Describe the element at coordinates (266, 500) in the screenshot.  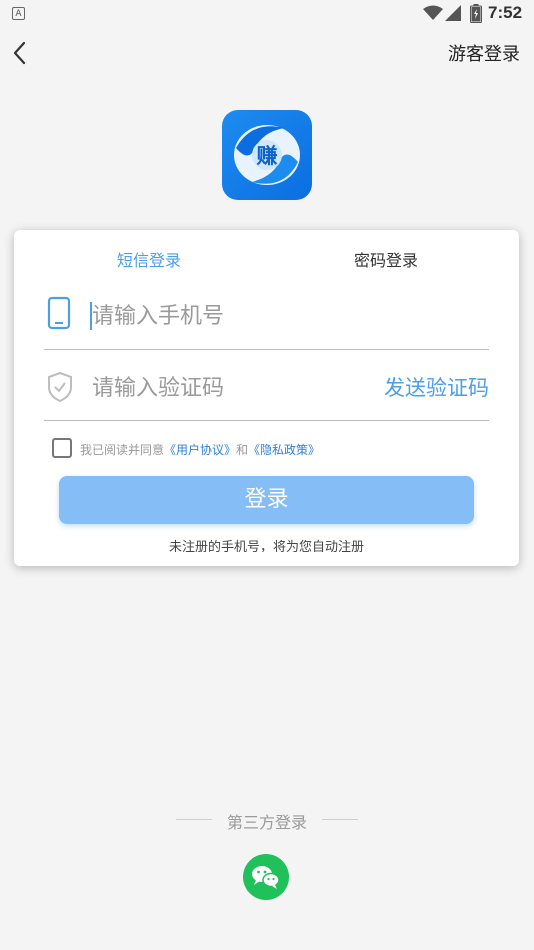
I see `login-button: 登录` at that location.